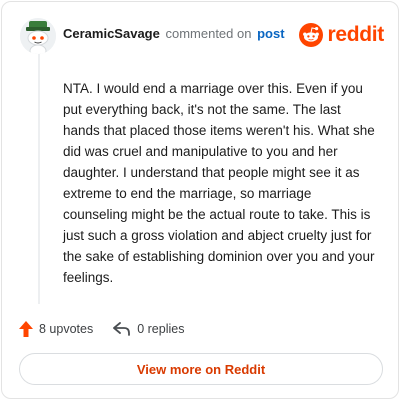 The height and width of the screenshot is (401, 400). I want to click on thread-line, so click(39, 179).